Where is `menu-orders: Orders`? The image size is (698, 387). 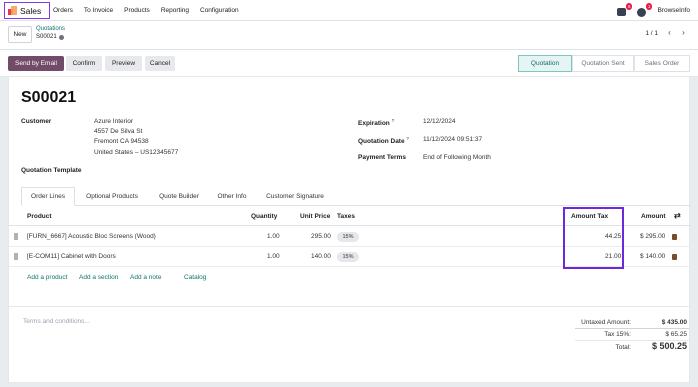
menu-orders: Orders is located at coordinates (63, 10).